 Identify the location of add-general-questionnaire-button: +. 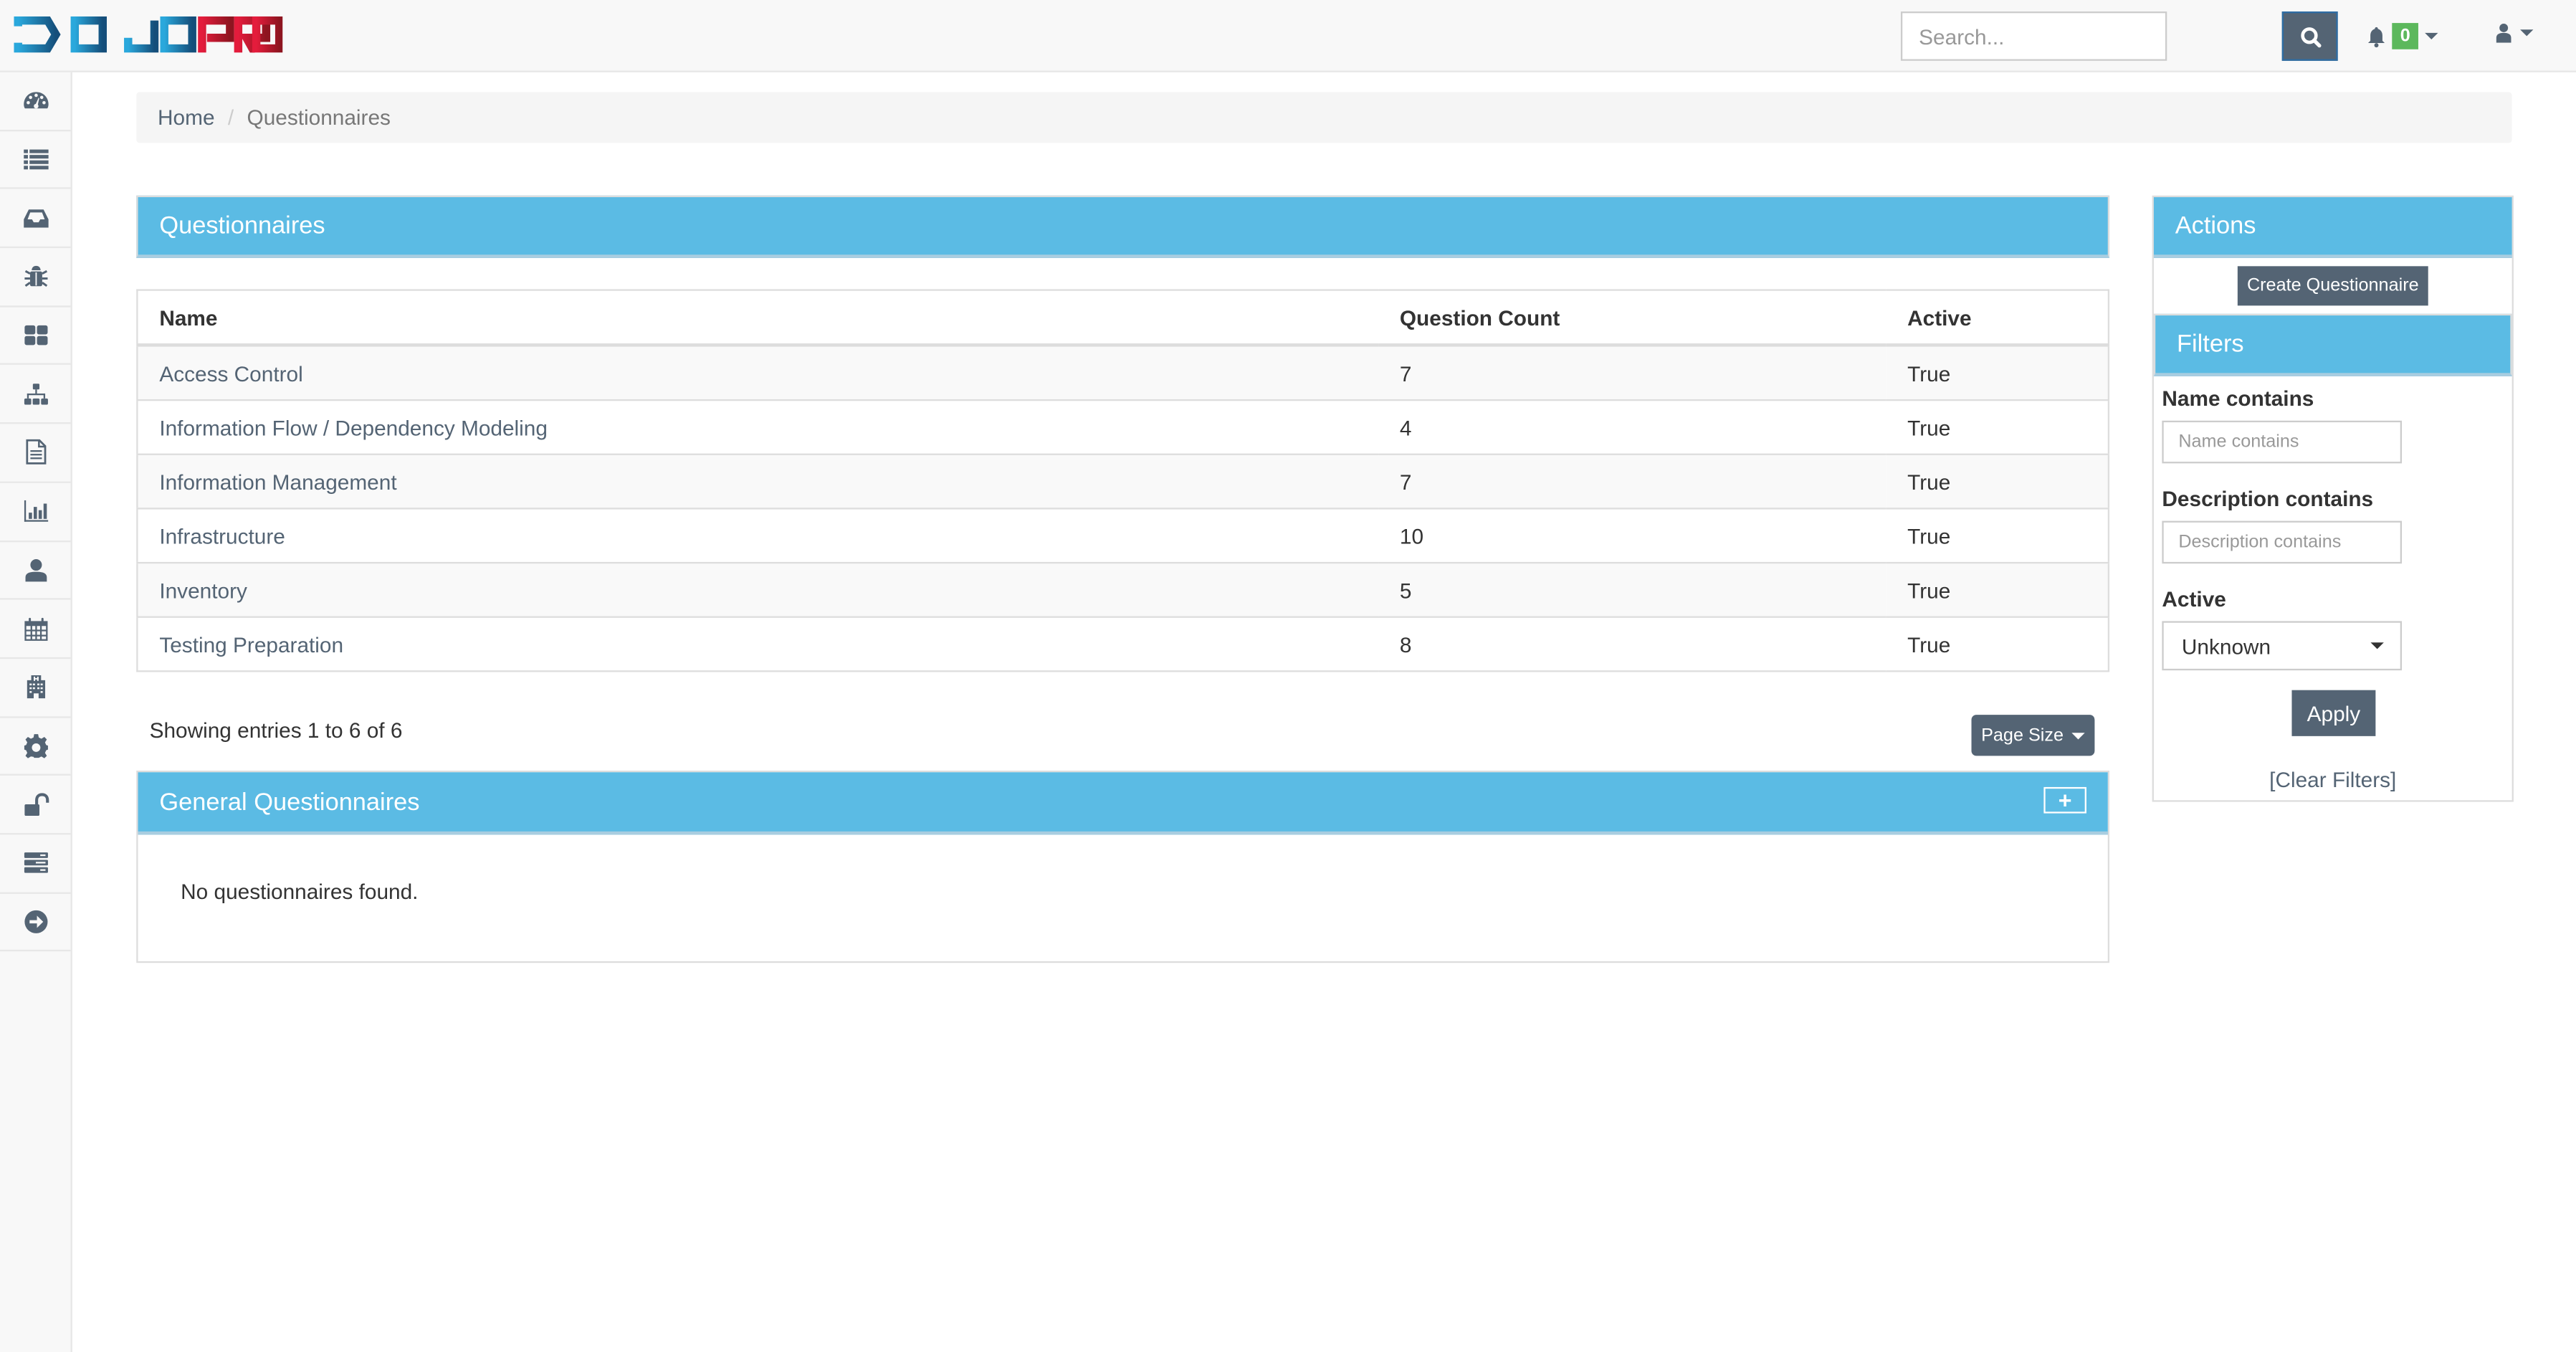
(2064, 800).